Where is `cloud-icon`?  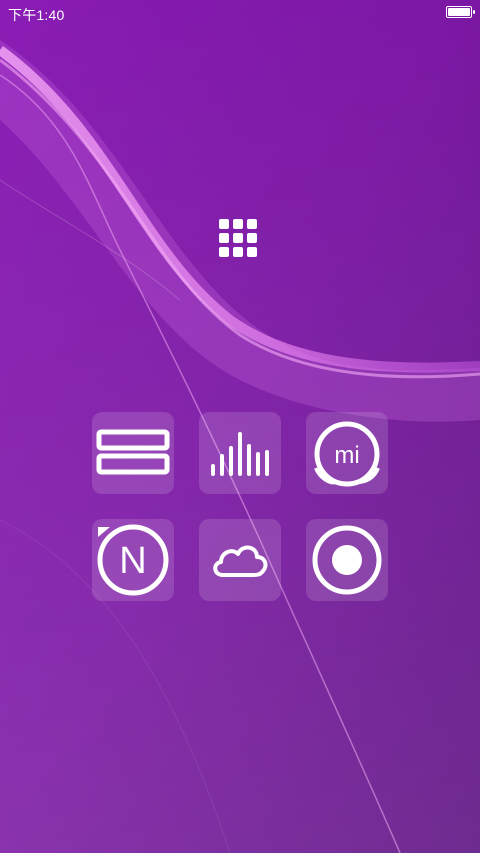 cloud-icon is located at coordinates (240, 561).